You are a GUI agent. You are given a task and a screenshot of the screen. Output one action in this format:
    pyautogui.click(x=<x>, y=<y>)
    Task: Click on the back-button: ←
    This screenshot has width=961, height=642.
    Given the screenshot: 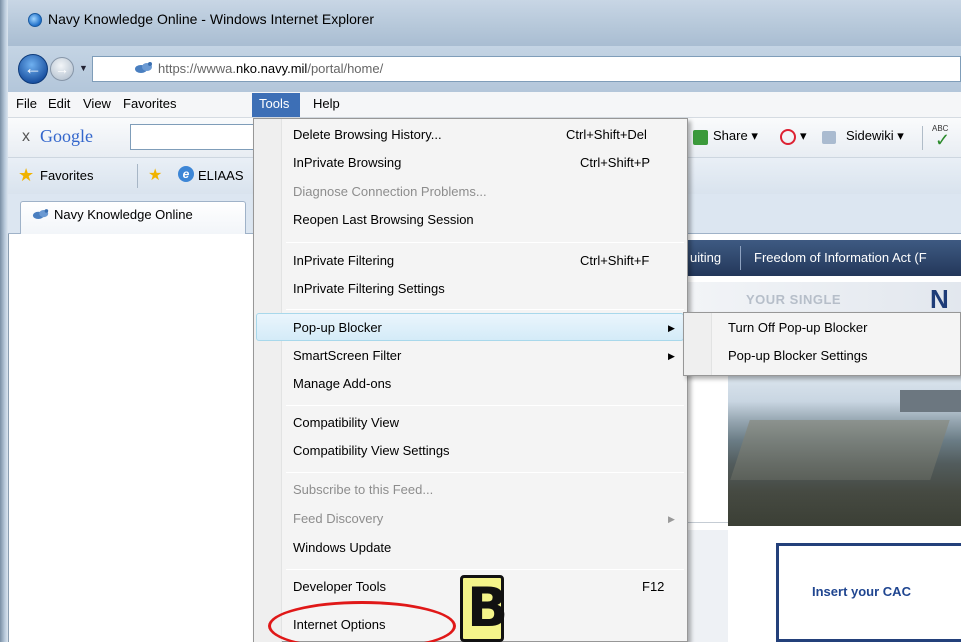 What is the action you would take?
    pyautogui.click(x=33, y=69)
    